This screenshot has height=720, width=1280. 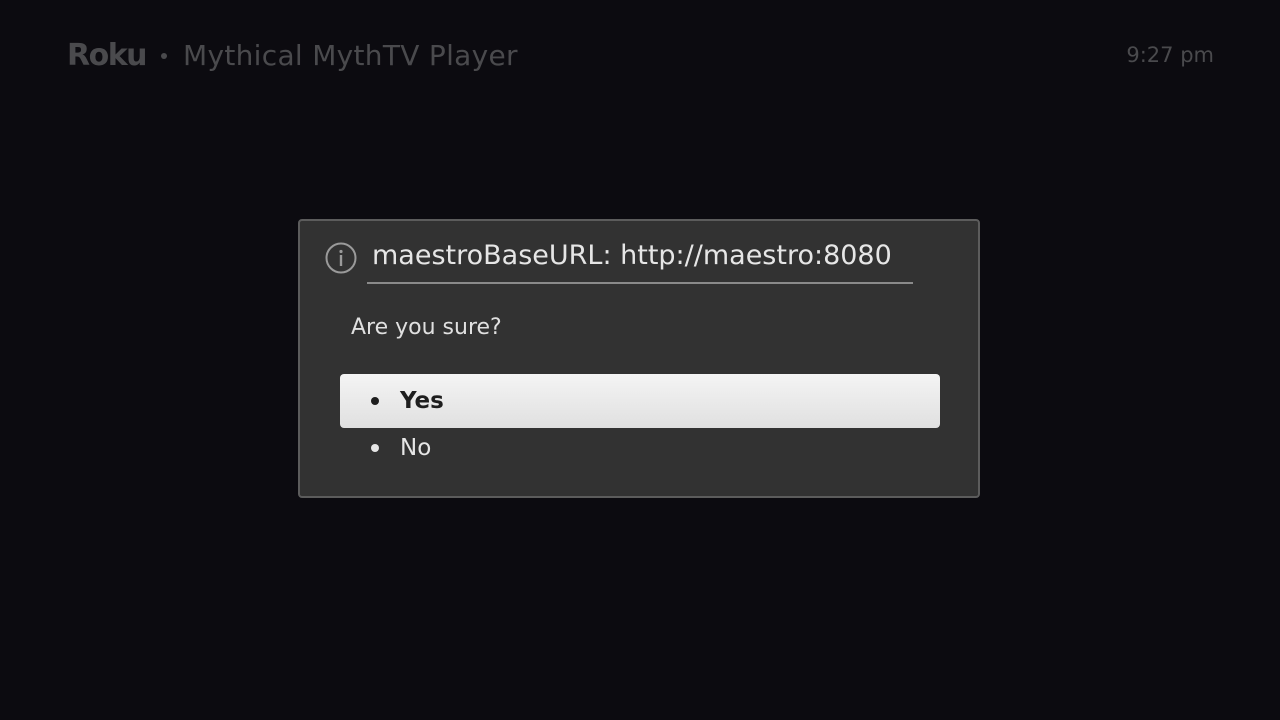 I want to click on title-underline, so click(x=640, y=283).